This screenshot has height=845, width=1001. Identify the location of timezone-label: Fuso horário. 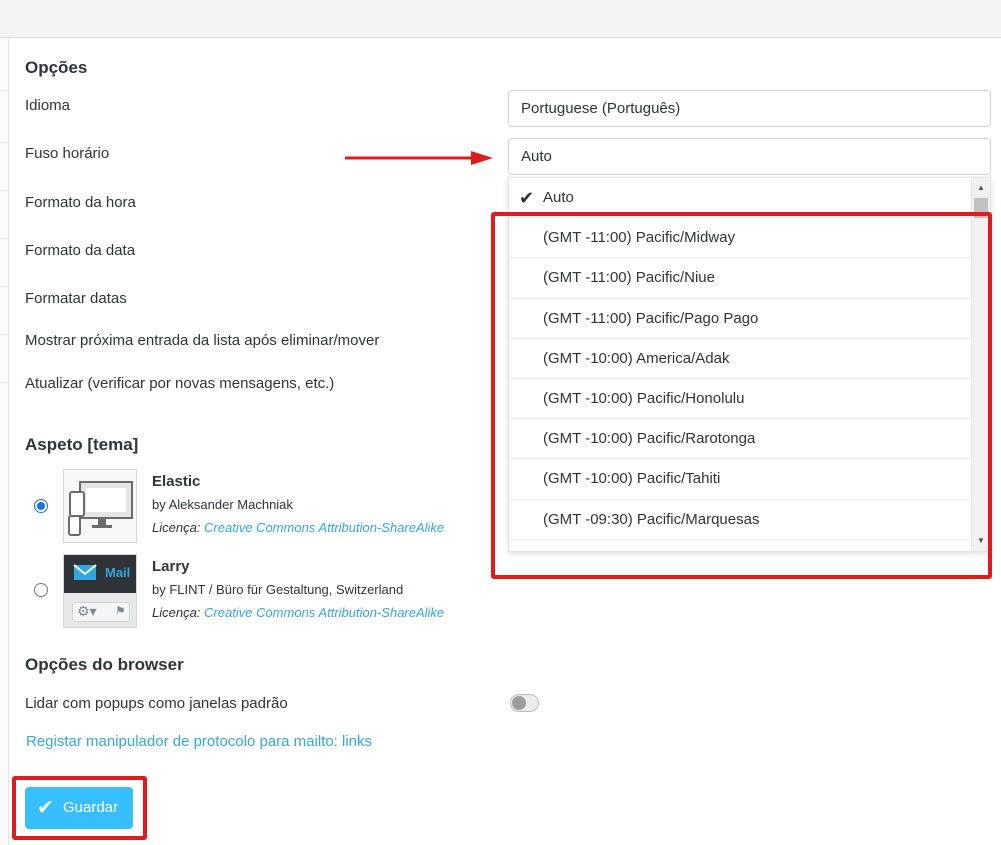
(67, 153).